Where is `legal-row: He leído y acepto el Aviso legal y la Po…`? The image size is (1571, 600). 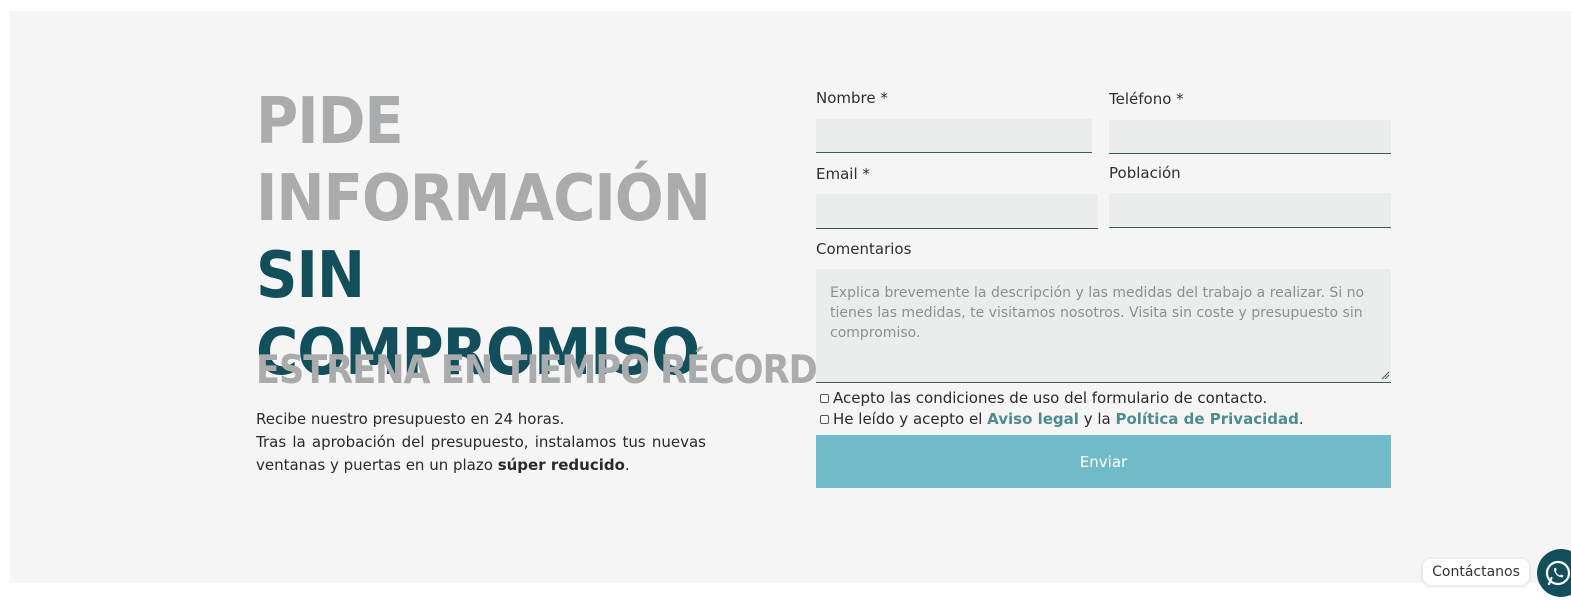
legal-row: He leído y acepto el Aviso legal y la Po… is located at coordinates (1062, 419).